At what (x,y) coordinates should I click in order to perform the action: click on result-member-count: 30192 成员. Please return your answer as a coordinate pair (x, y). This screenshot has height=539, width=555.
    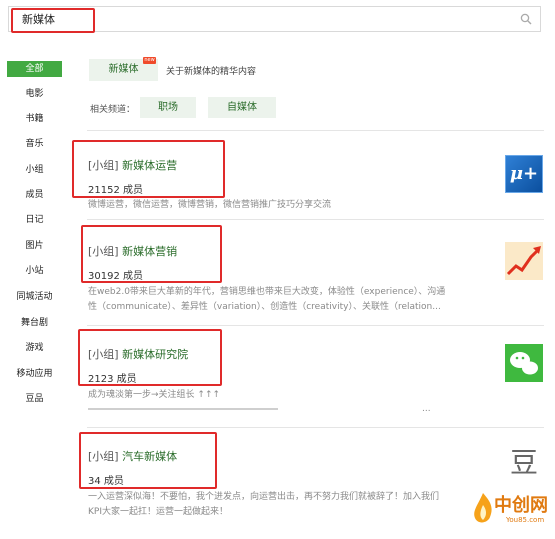
    Looking at the image, I should click on (115, 276).